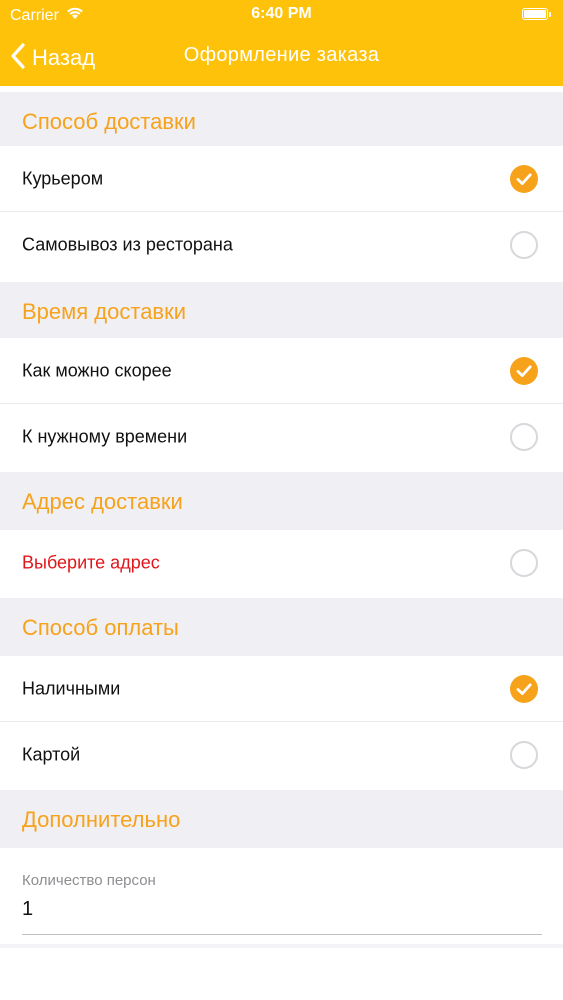 The width and height of the screenshot is (563, 1000). What do you see at coordinates (281, 179) in the screenshot?
I see `option-row-courier: Курьером` at bounding box center [281, 179].